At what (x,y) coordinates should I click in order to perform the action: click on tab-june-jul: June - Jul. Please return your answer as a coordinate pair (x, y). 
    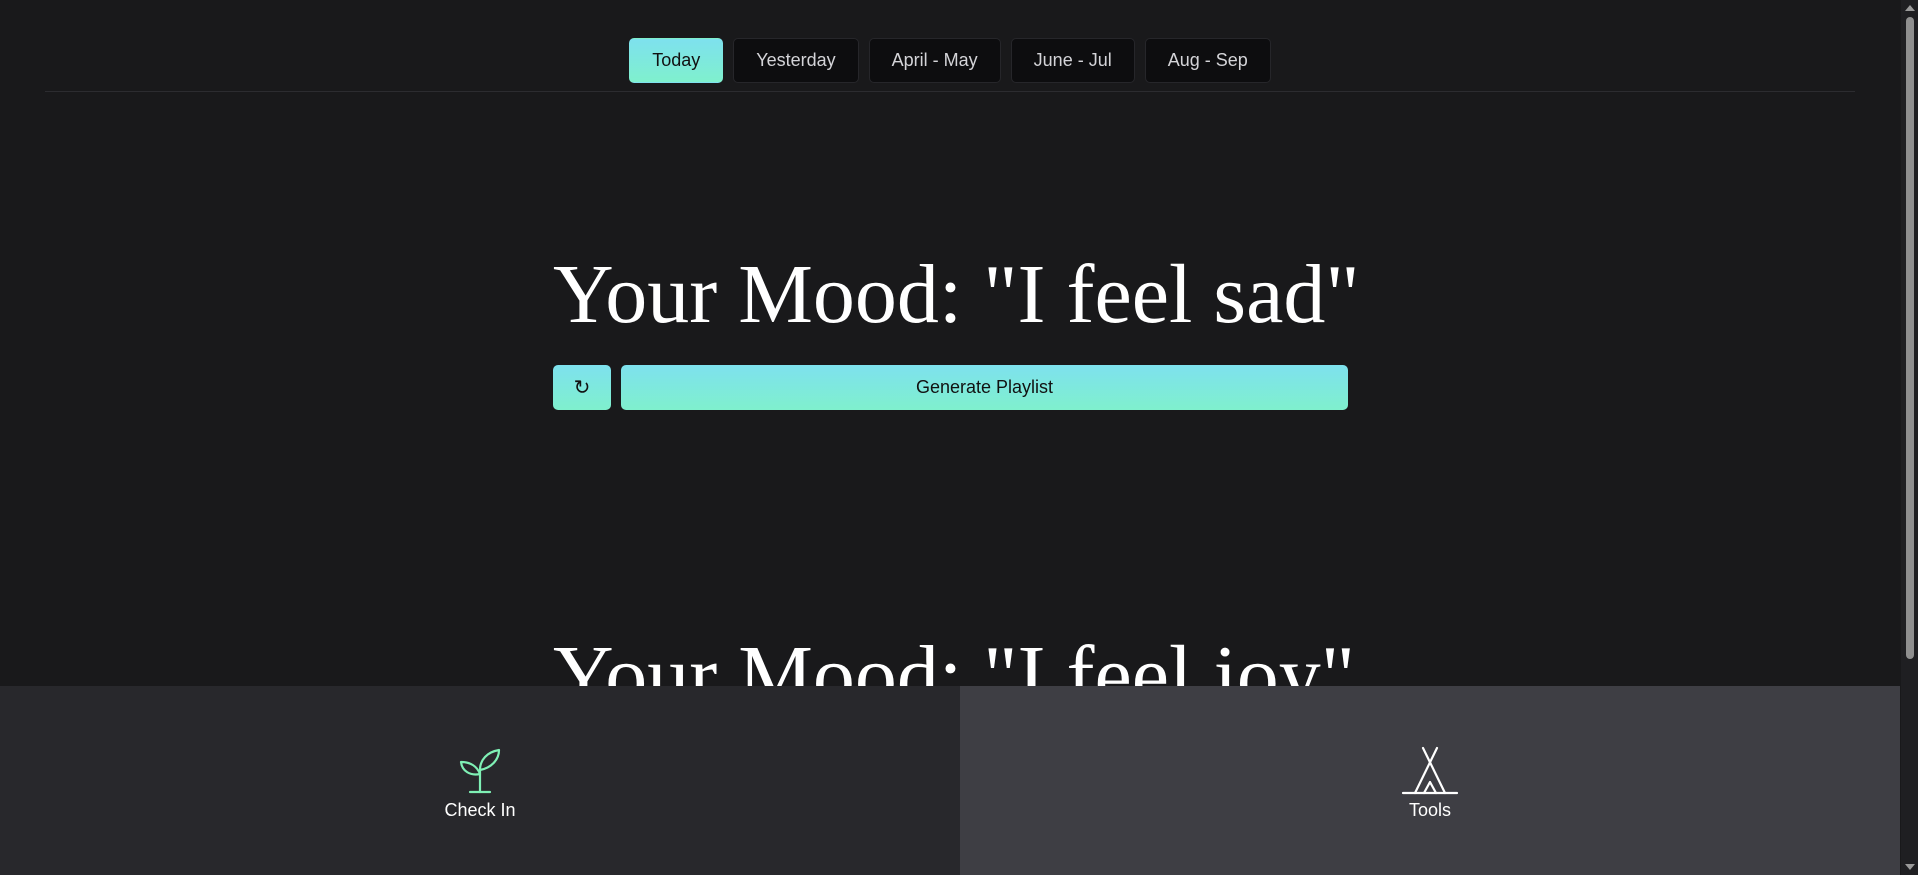
    Looking at the image, I should click on (1072, 60).